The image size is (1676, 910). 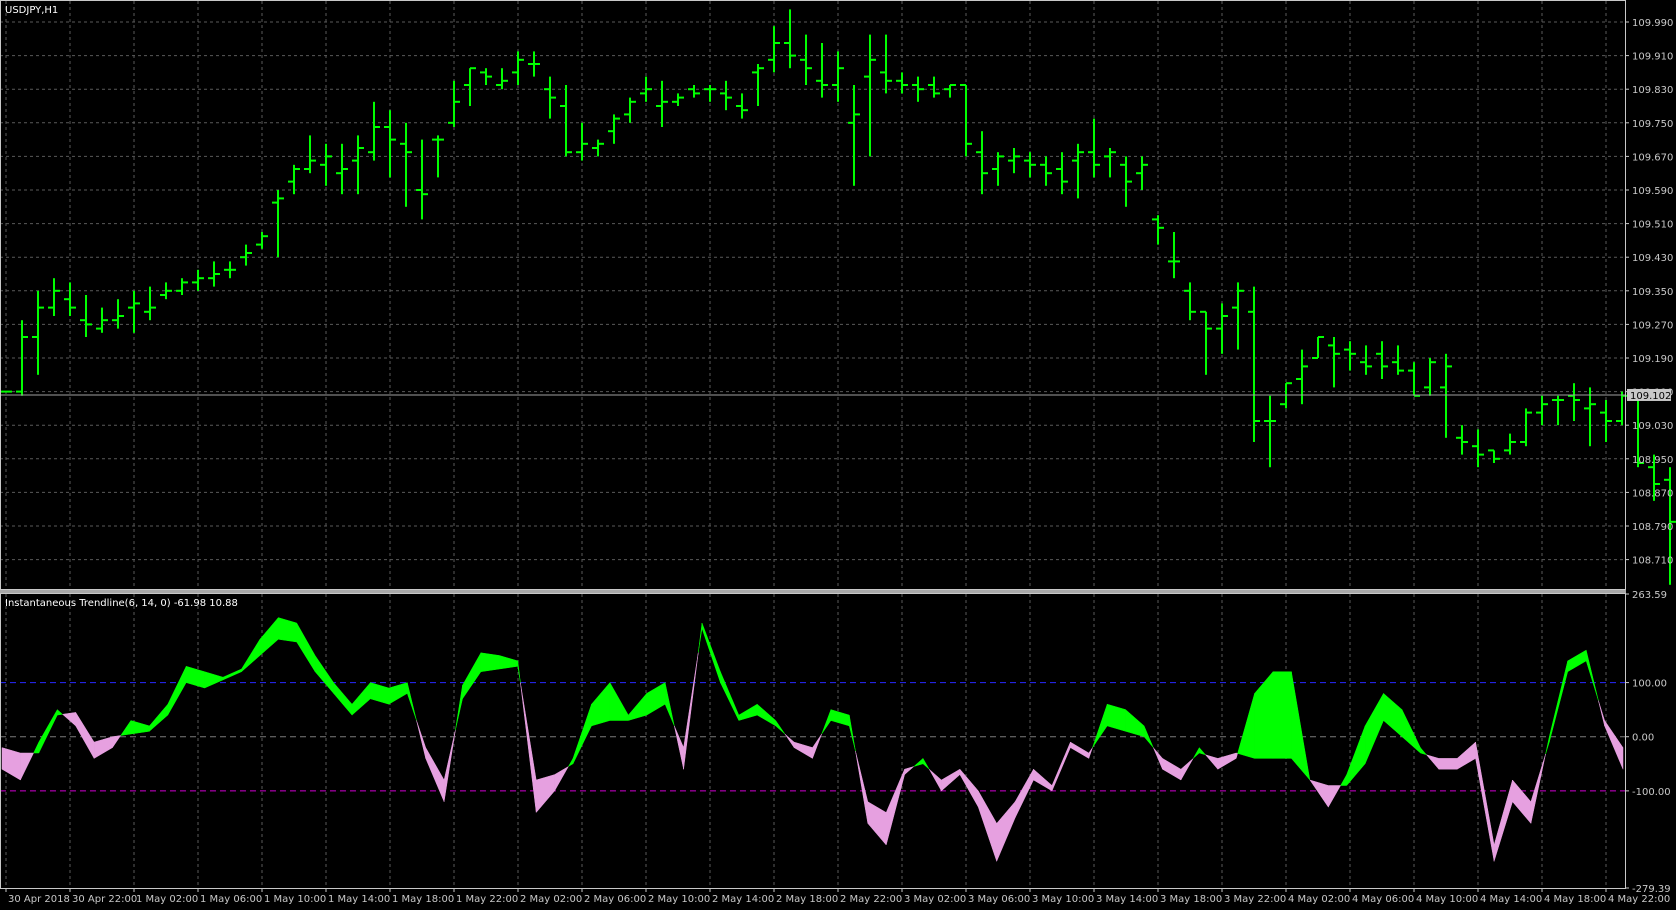 I want to click on time-axis-label: 1 May 22:00, so click(x=487, y=899).